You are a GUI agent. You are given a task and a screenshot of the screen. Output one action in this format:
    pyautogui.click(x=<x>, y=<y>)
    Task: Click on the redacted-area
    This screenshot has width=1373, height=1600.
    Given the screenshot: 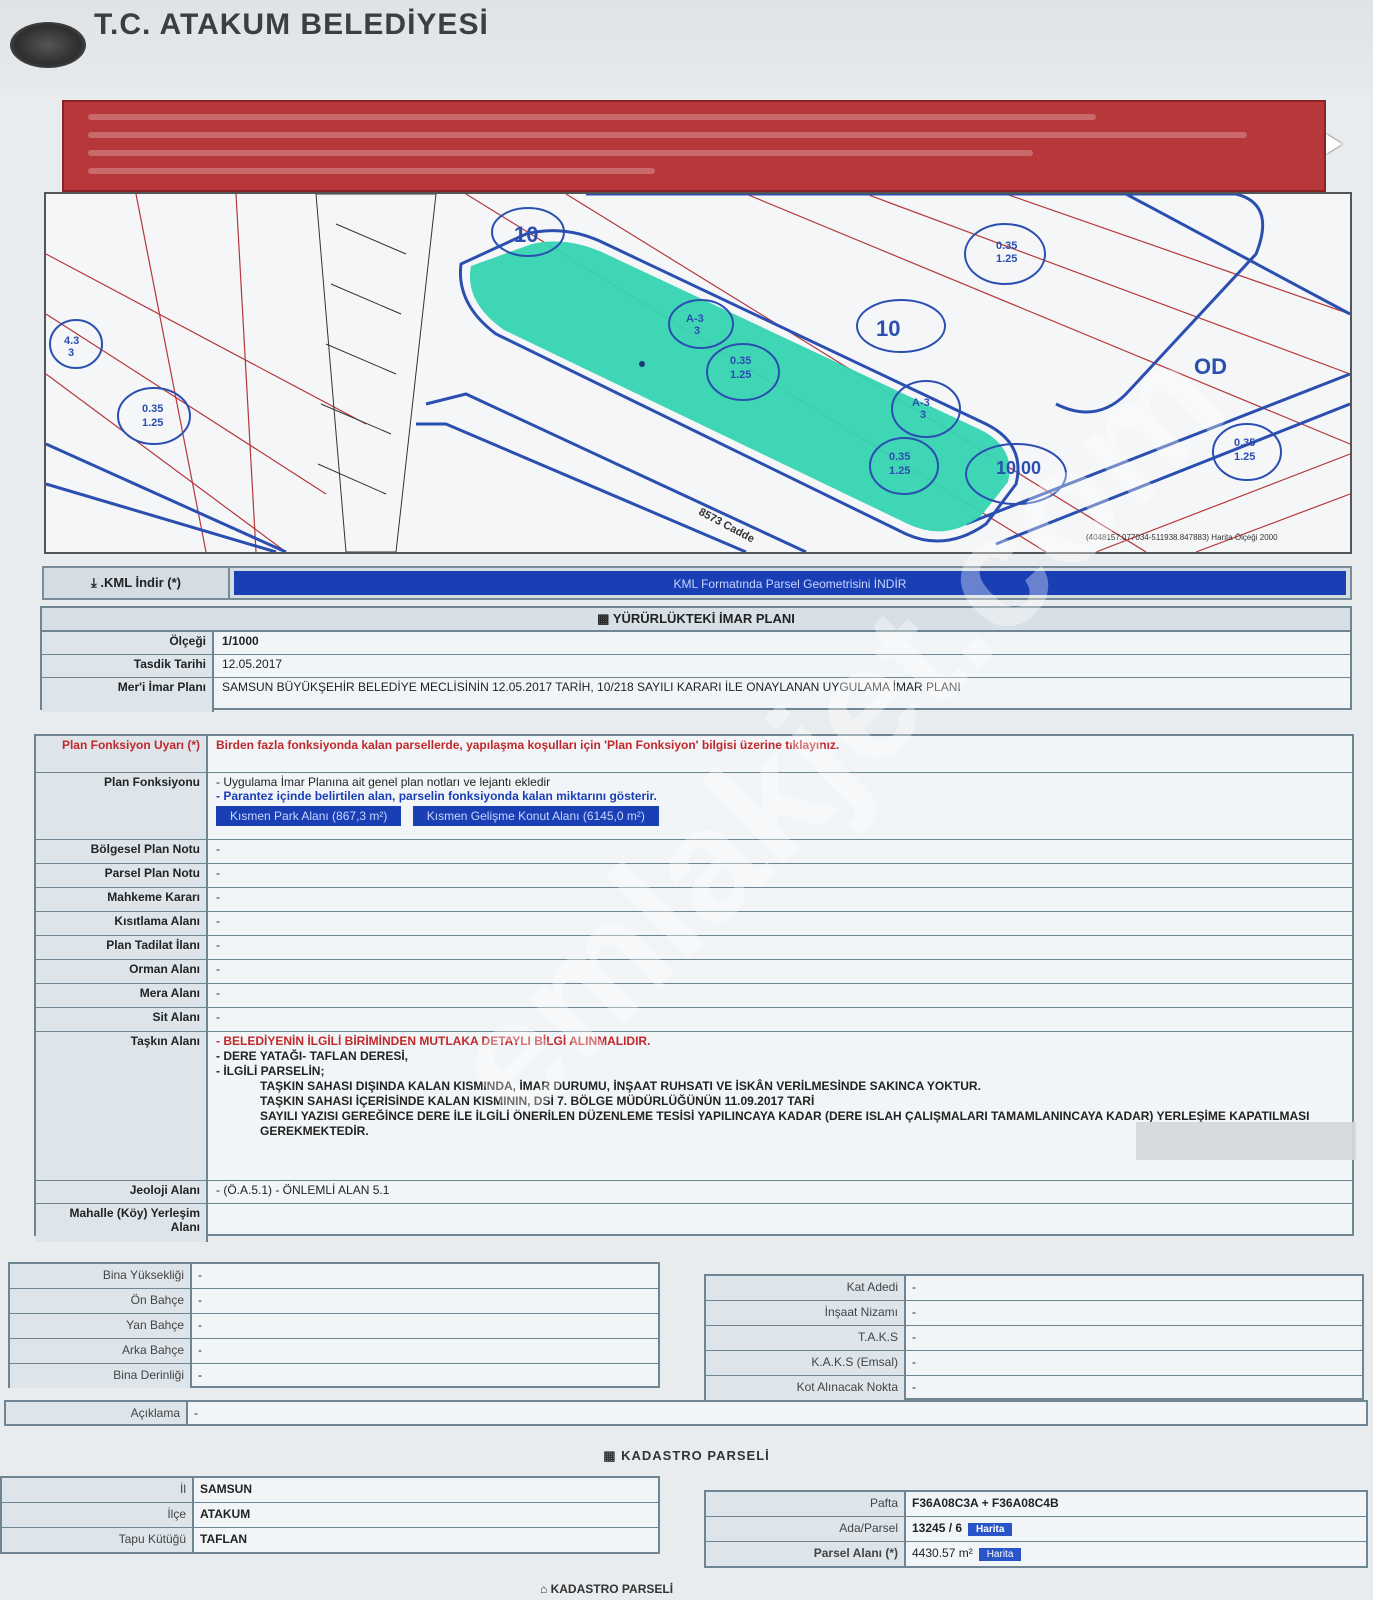 What is the action you would take?
    pyautogui.click(x=1246, y=1141)
    